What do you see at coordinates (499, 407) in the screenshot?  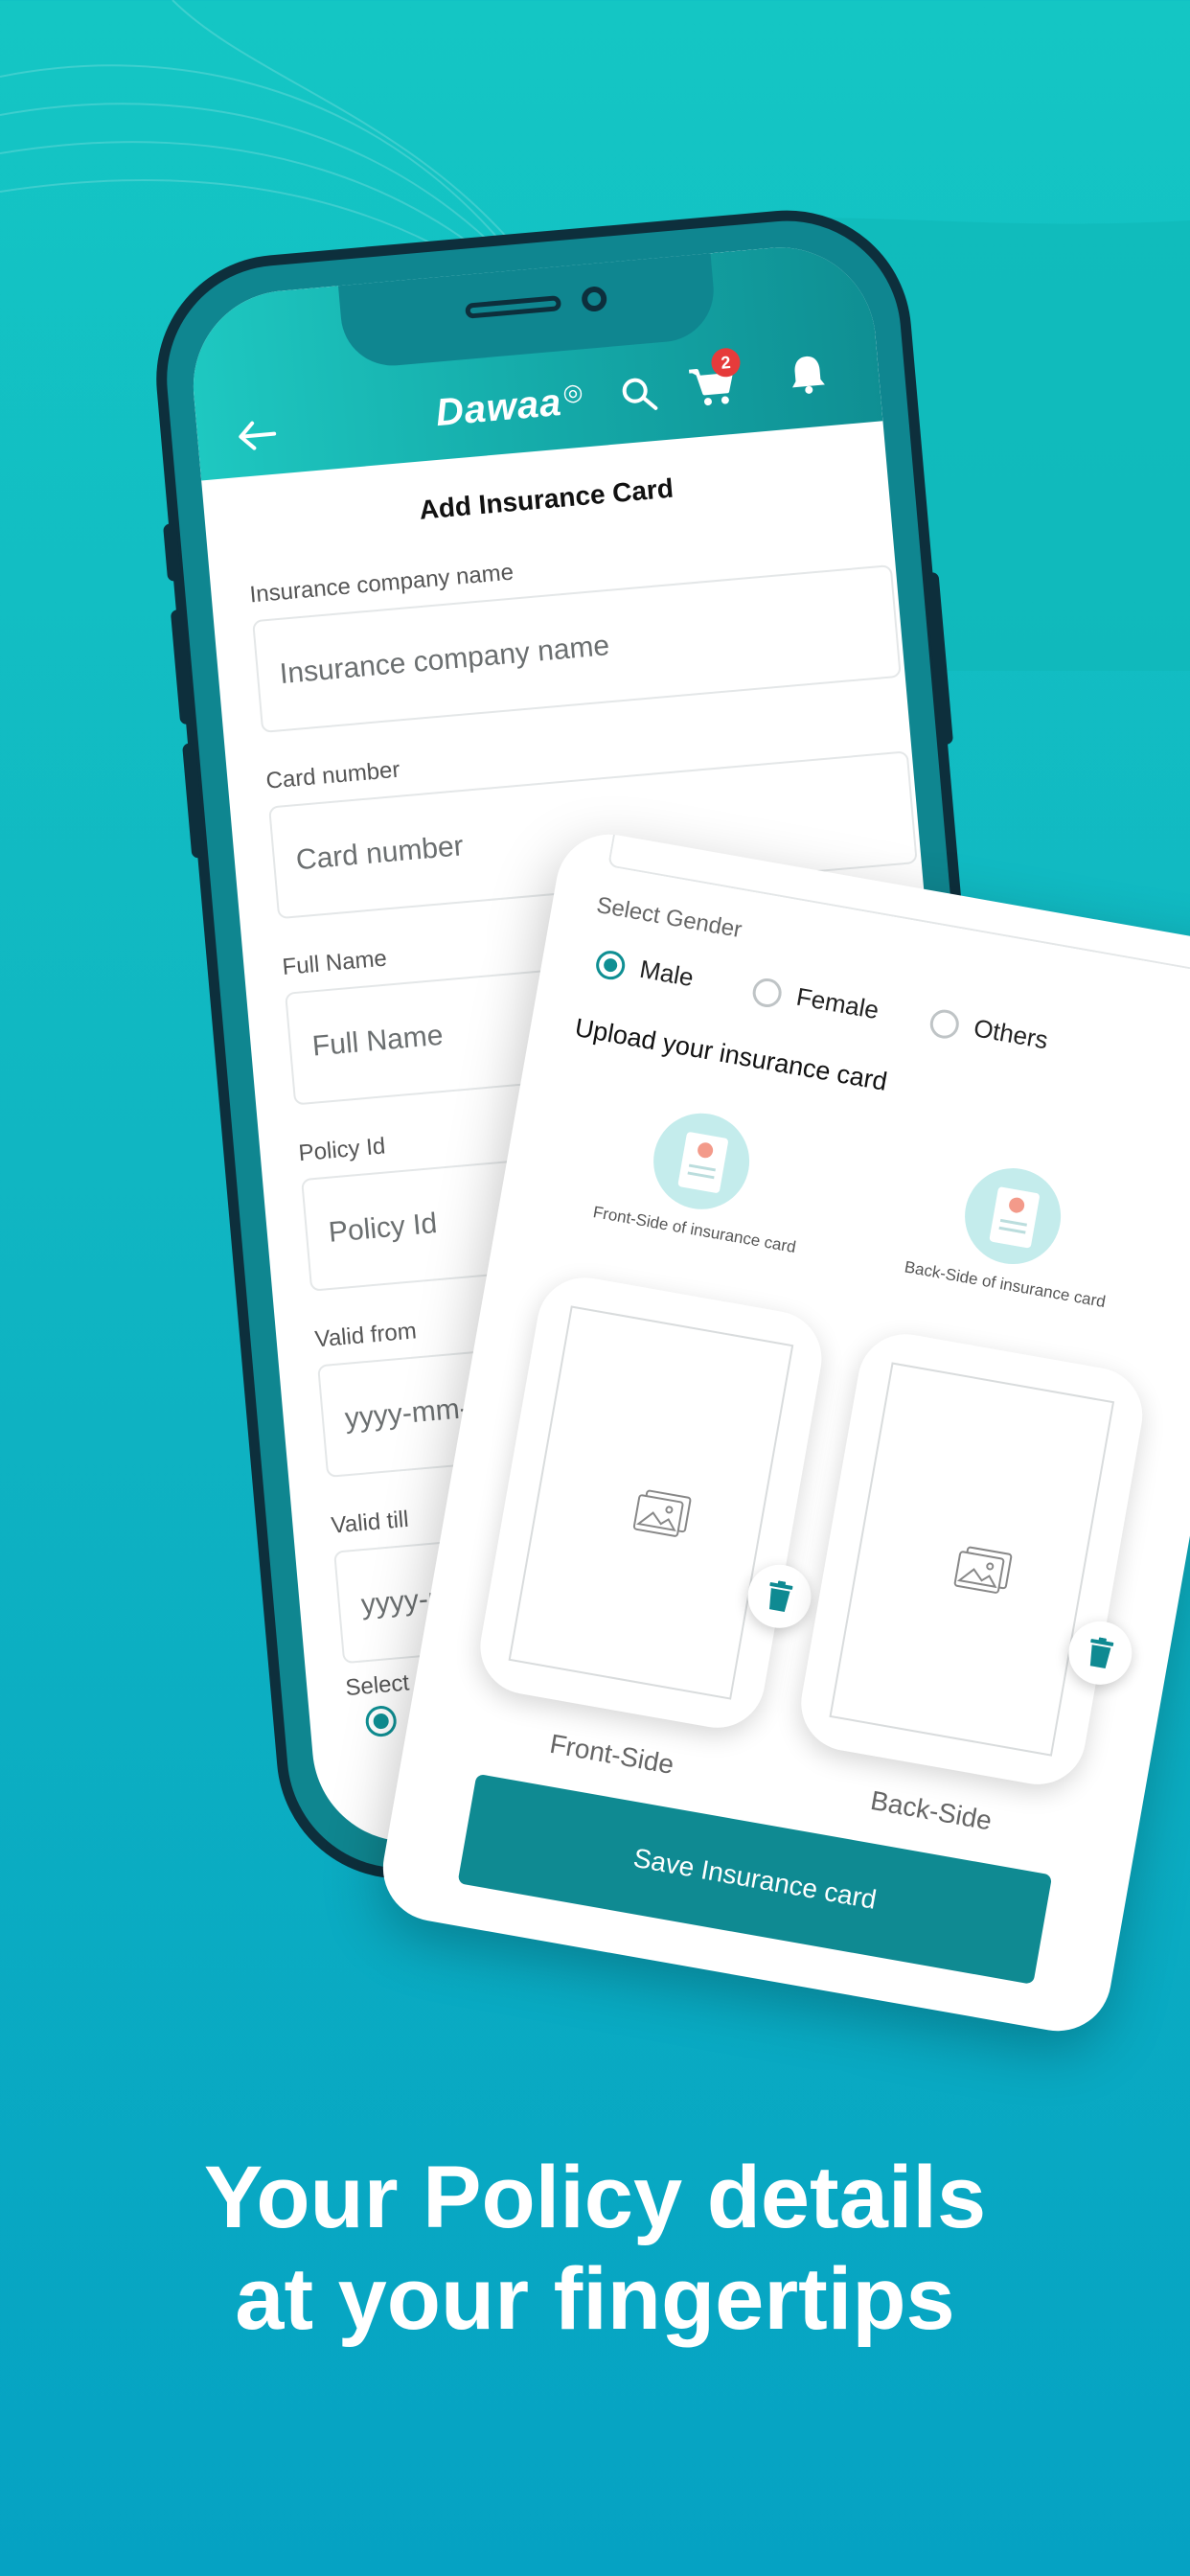 I see `logo-text: Dawaa` at bounding box center [499, 407].